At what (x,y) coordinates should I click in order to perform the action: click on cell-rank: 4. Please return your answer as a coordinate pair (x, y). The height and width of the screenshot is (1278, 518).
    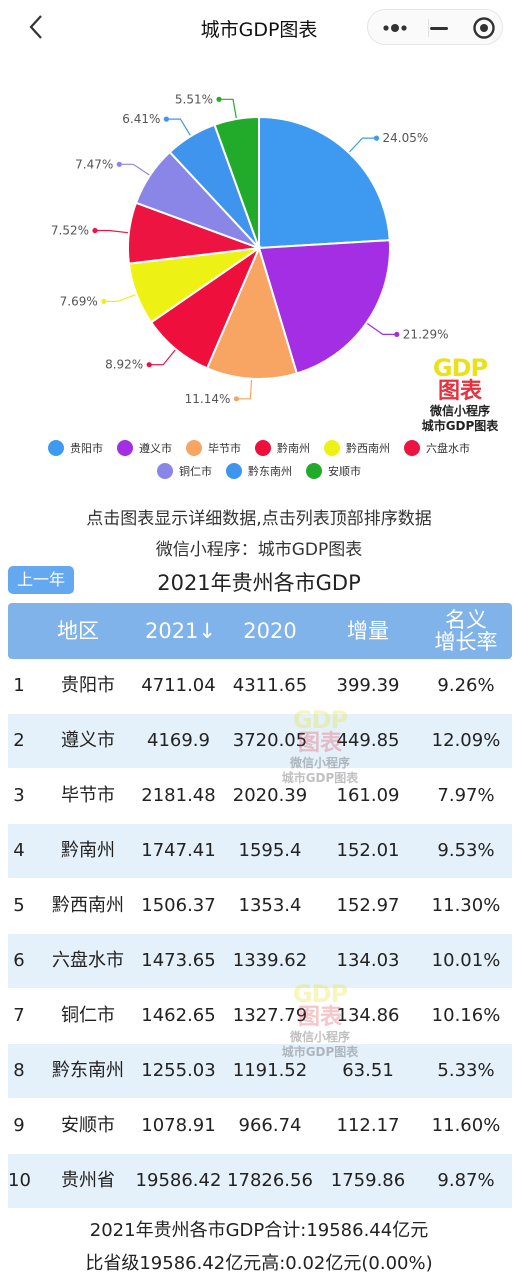
    Looking at the image, I should click on (19, 850).